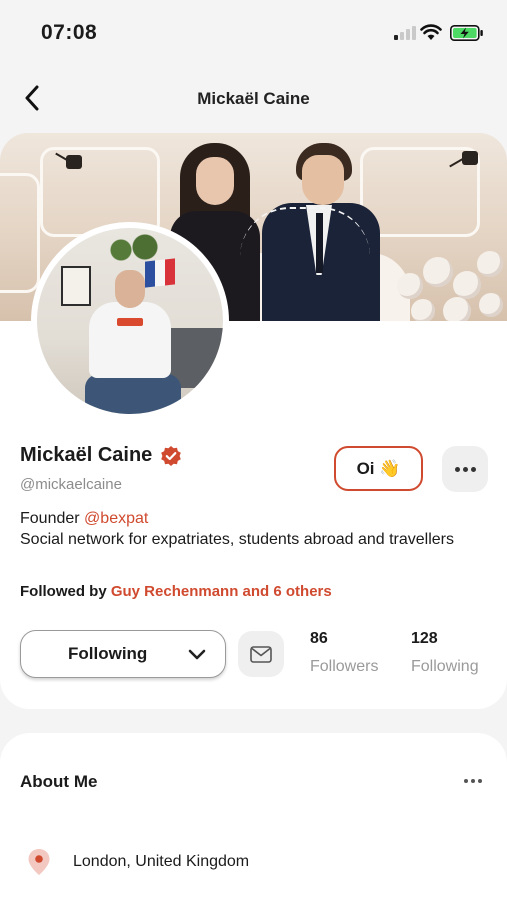 This screenshot has height=900, width=507. What do you see at coordinates (253, 33) in the screenshot?
I see `status-bar: 07:08` at bounding box center [253, 33].